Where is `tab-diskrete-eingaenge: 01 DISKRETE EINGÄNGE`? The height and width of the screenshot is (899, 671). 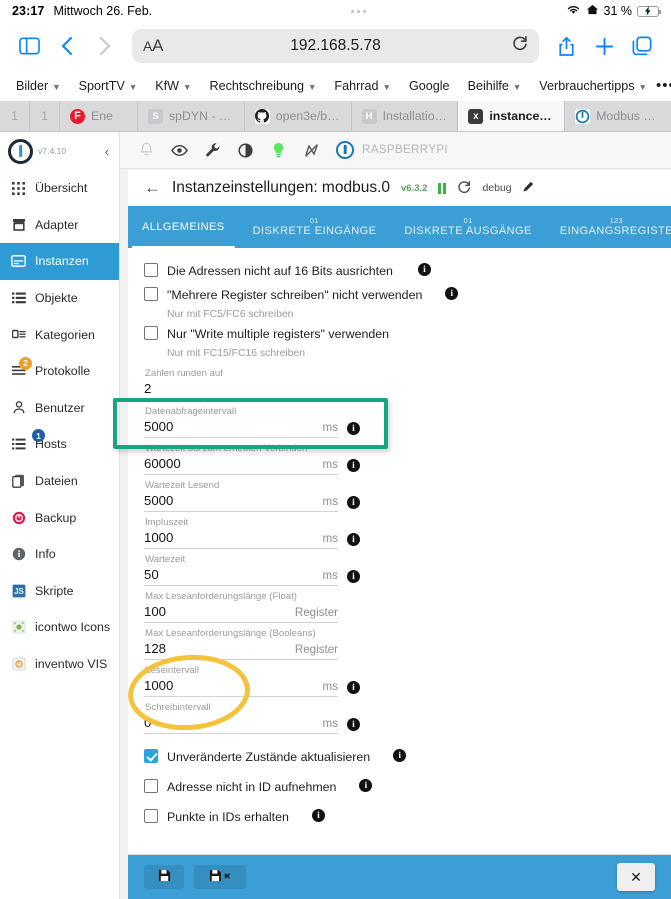 tab-diskrete-eingaenge: 01 DISKRETE EINGÄNGE is located at coordinates (315, 227).